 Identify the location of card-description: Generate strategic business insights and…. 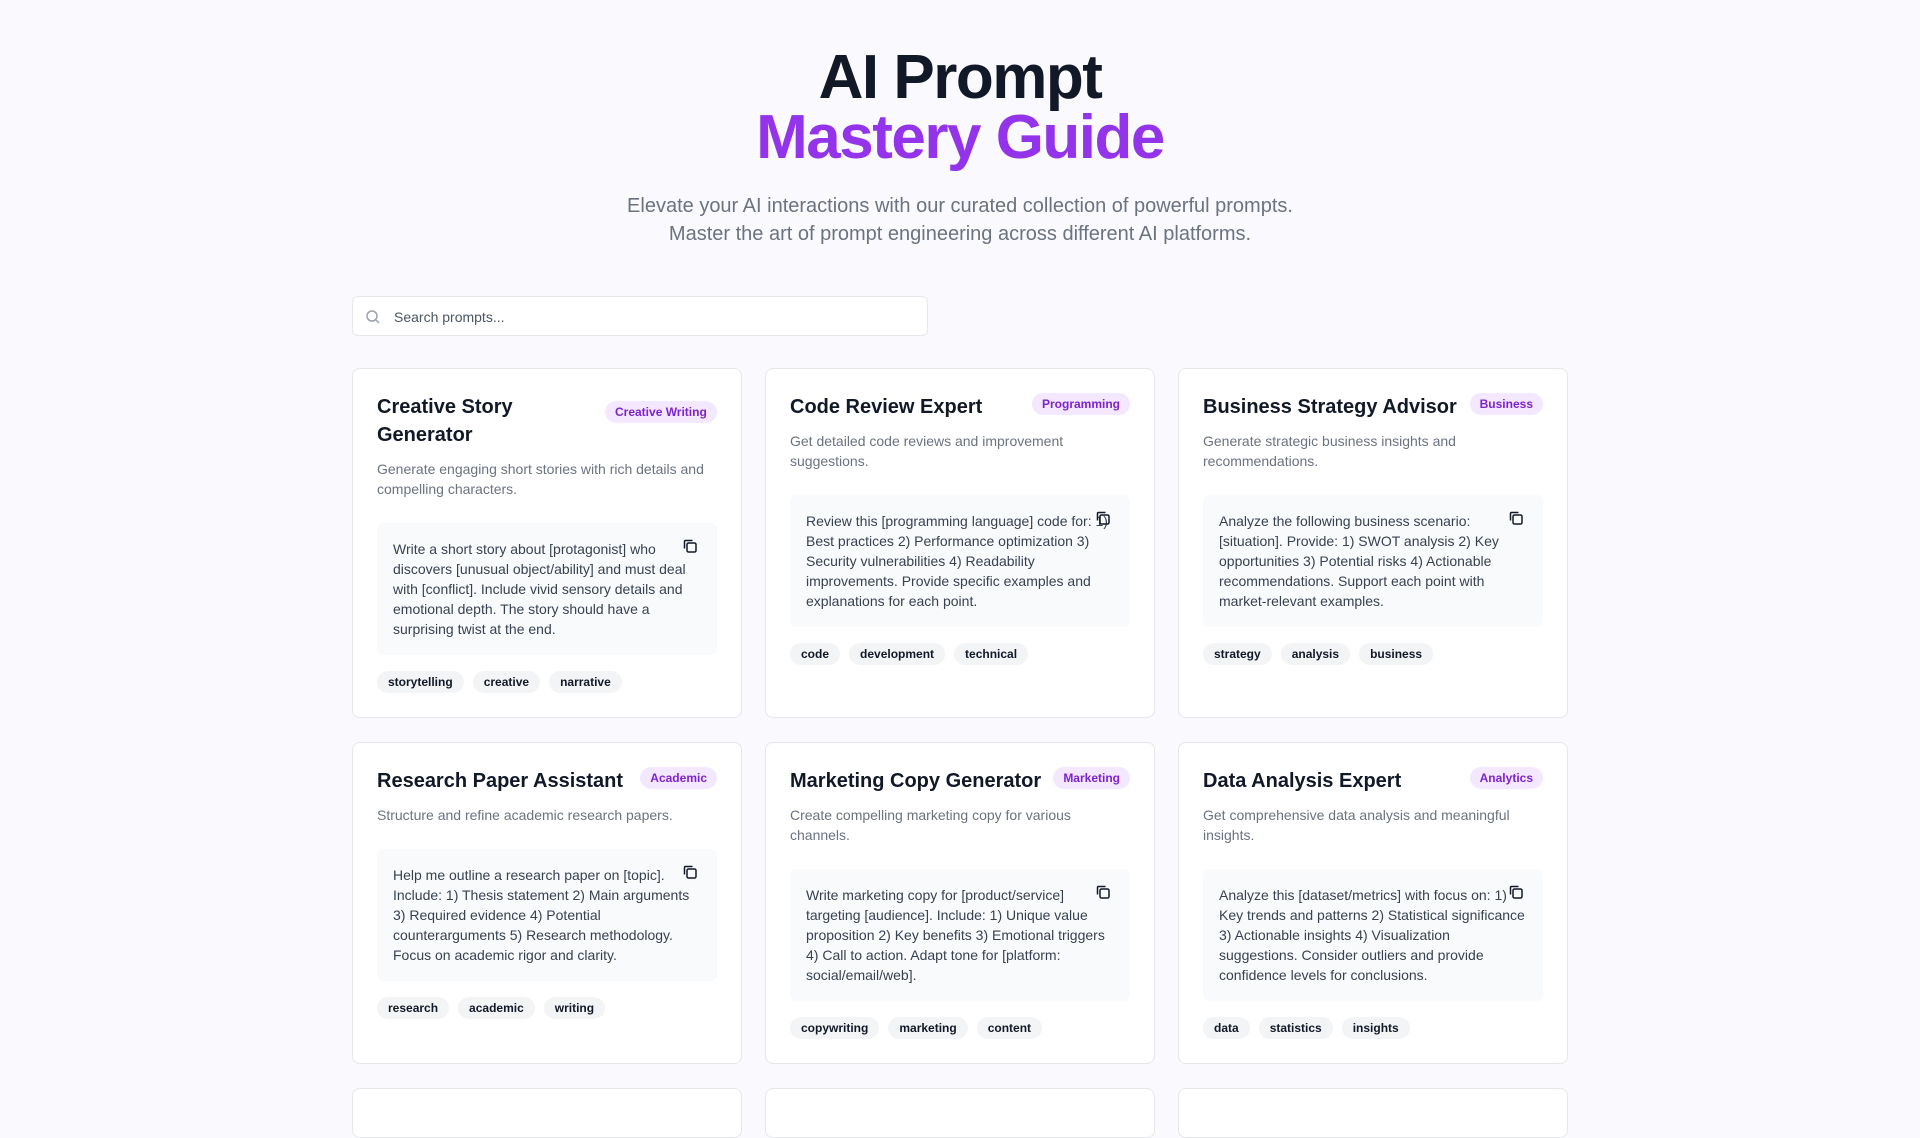
(1329, 451).